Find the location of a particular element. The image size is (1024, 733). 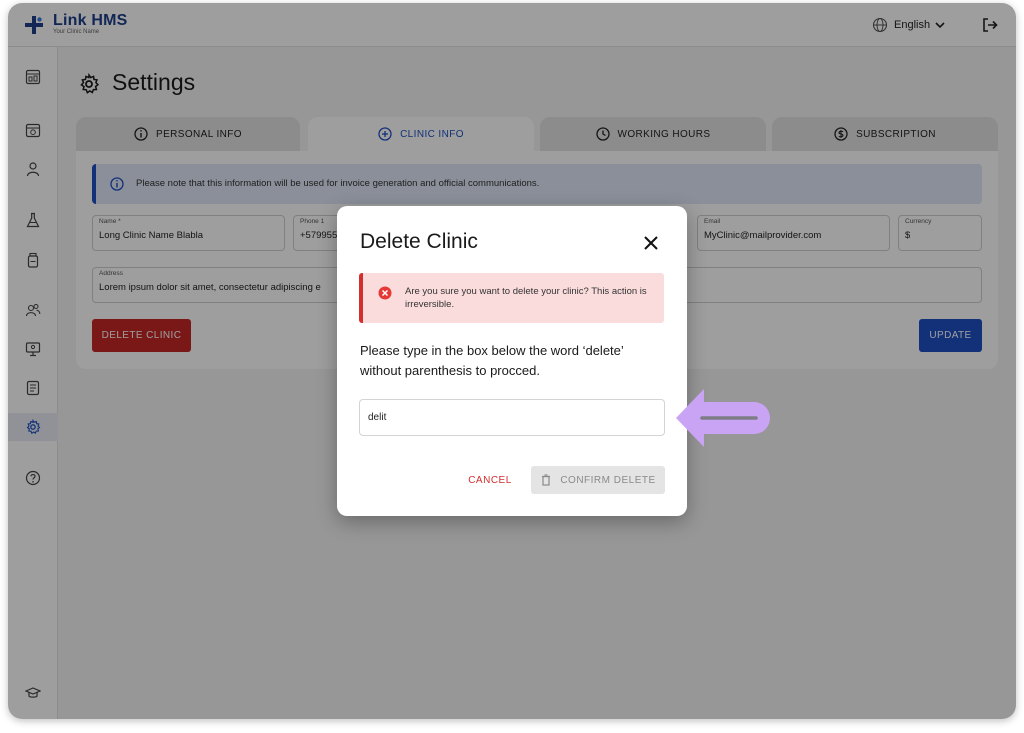

dialog-title: Delete Clinic is located at coordinates (419, 241).